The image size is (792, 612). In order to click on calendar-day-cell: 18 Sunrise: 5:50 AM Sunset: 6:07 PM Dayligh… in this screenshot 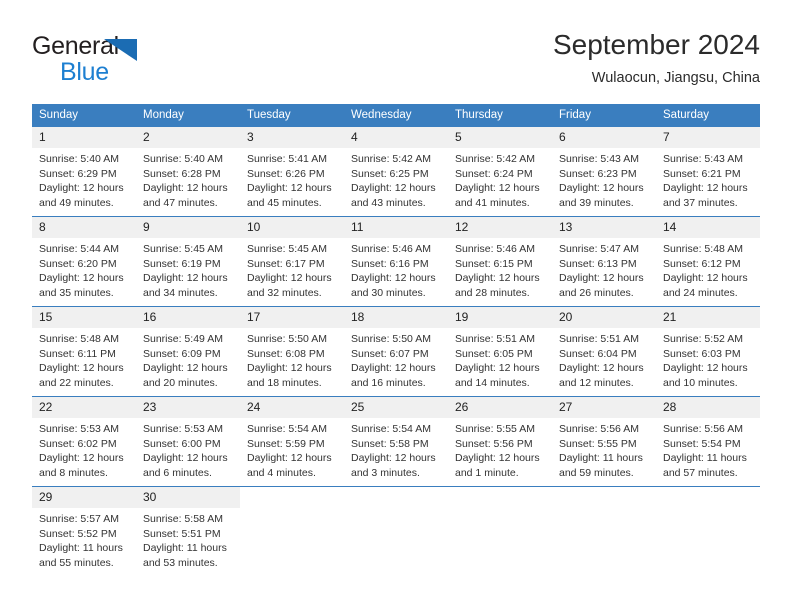, I will do `click(396, 351)`.